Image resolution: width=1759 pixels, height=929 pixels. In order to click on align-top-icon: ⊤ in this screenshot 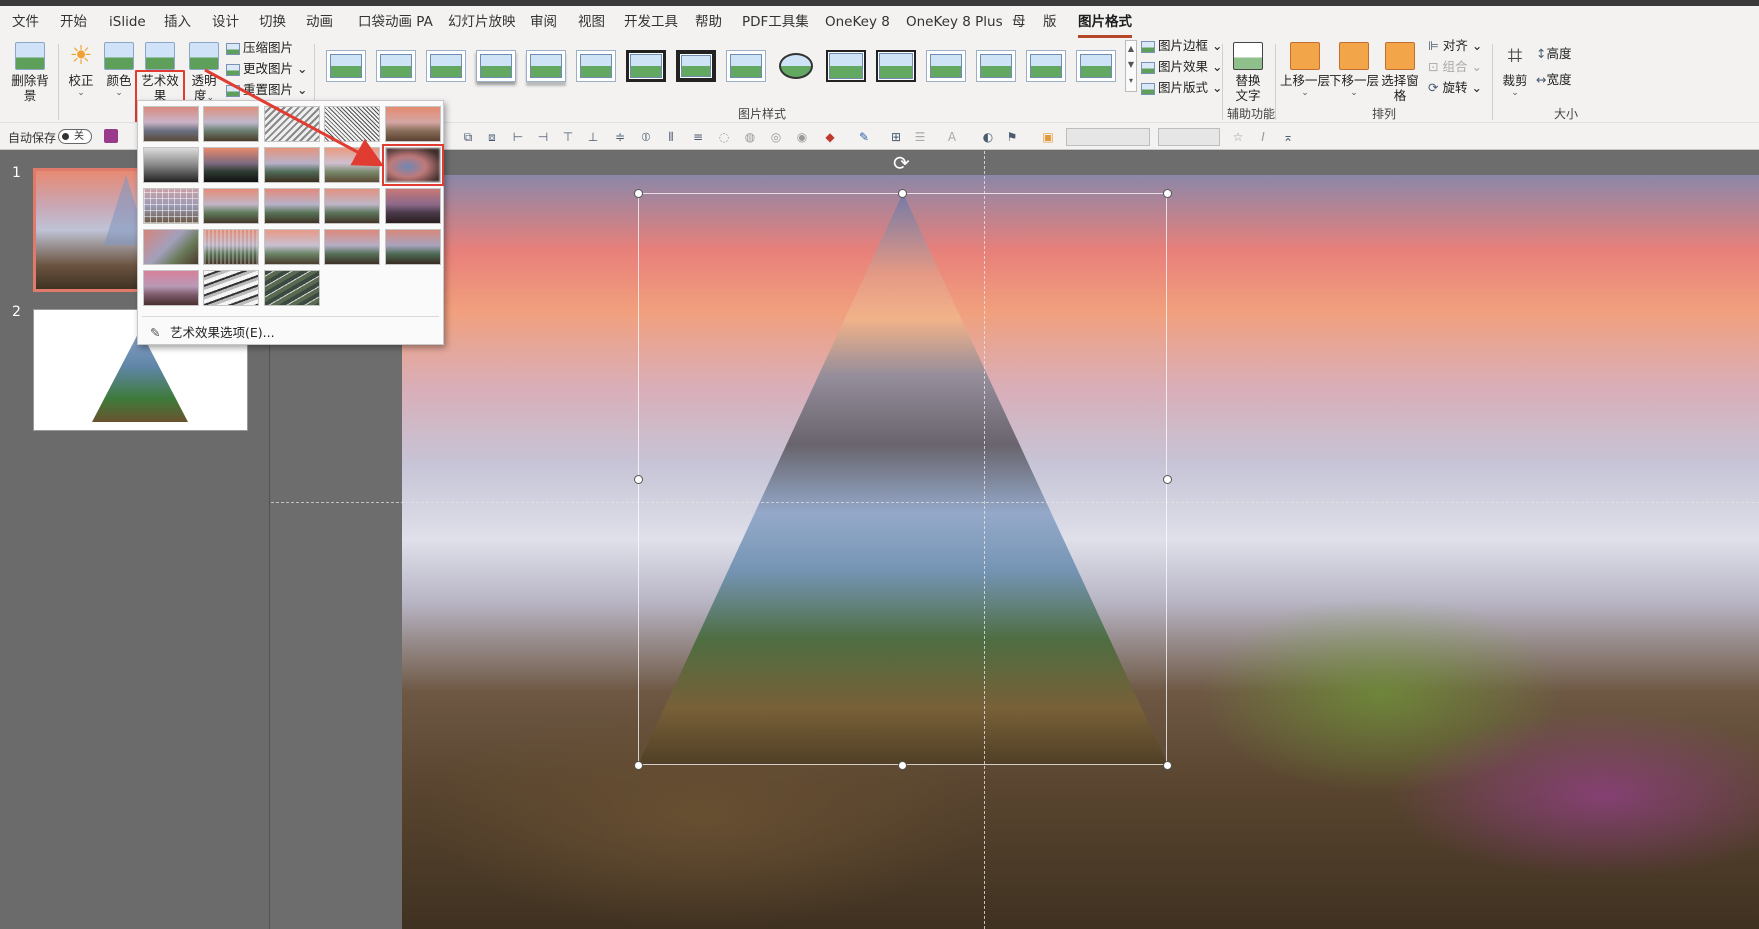, I will do `click(568, 137)`.